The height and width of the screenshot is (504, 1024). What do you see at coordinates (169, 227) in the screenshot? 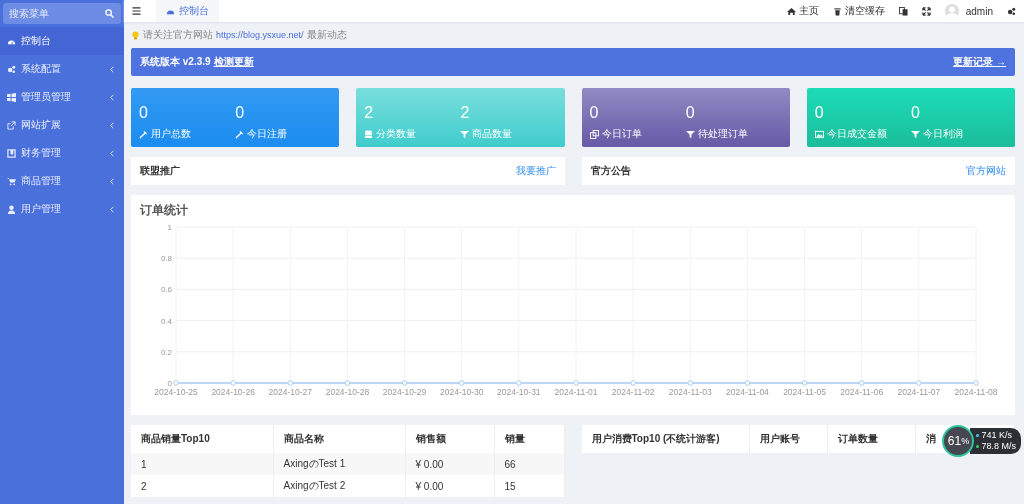
I see `axis-label: 1` at bounding box center [169, 227].